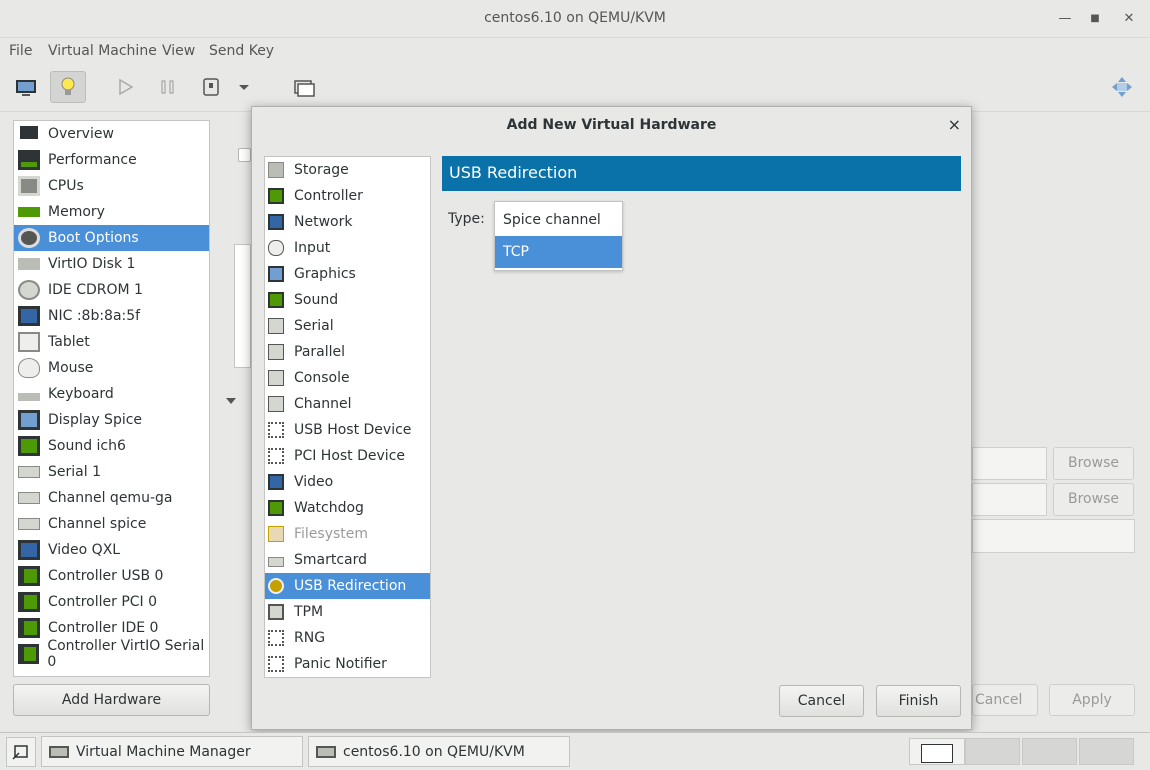 Image resolution: width=1150 pixels, height=770 pixels. What do you see at coordinates (244, 87) in the screenshot?
I see `shutdown-menu-button` at bounding box center [244, 87].